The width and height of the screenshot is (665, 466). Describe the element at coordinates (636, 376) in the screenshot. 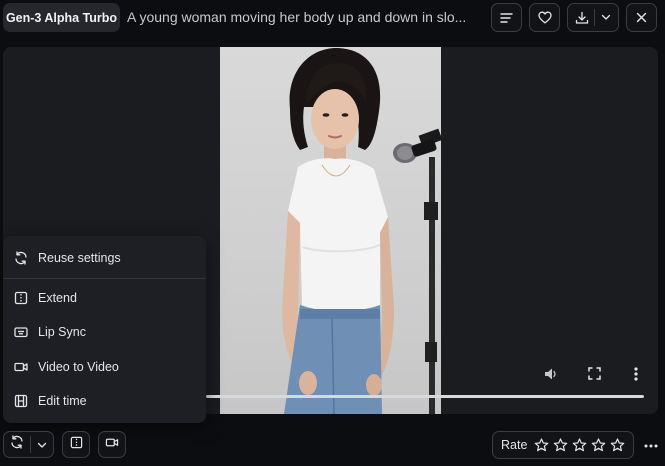

I see `more-vertical-icon` at that location.